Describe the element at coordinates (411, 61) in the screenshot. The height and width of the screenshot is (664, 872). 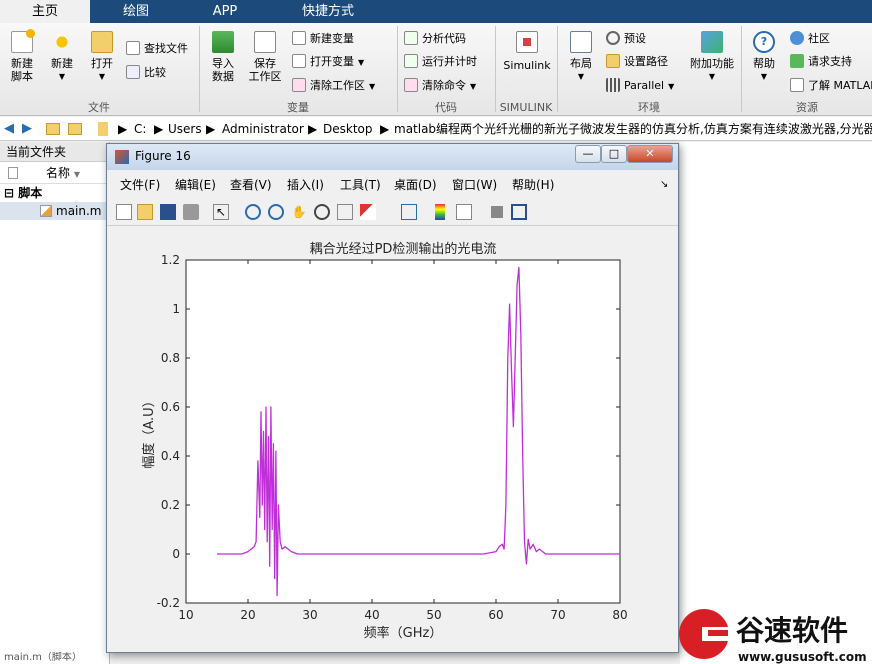
I see `run-and-time-icon` at that location.